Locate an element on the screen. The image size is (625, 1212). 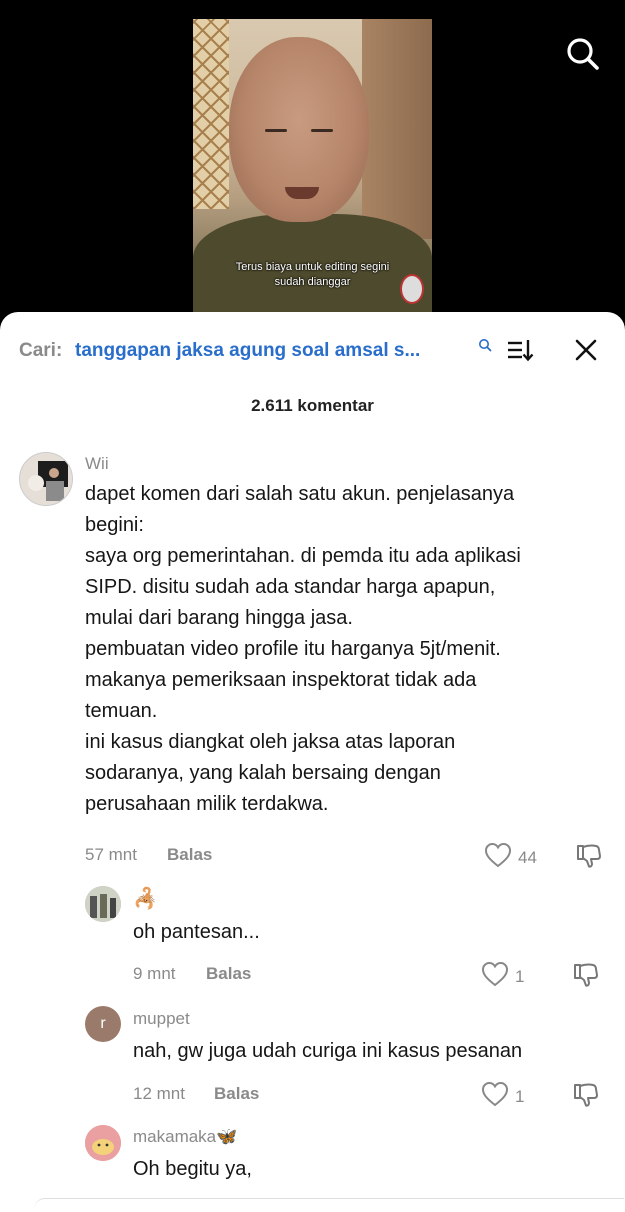
avatar-letter: r is located at coordinates (103, 1023).